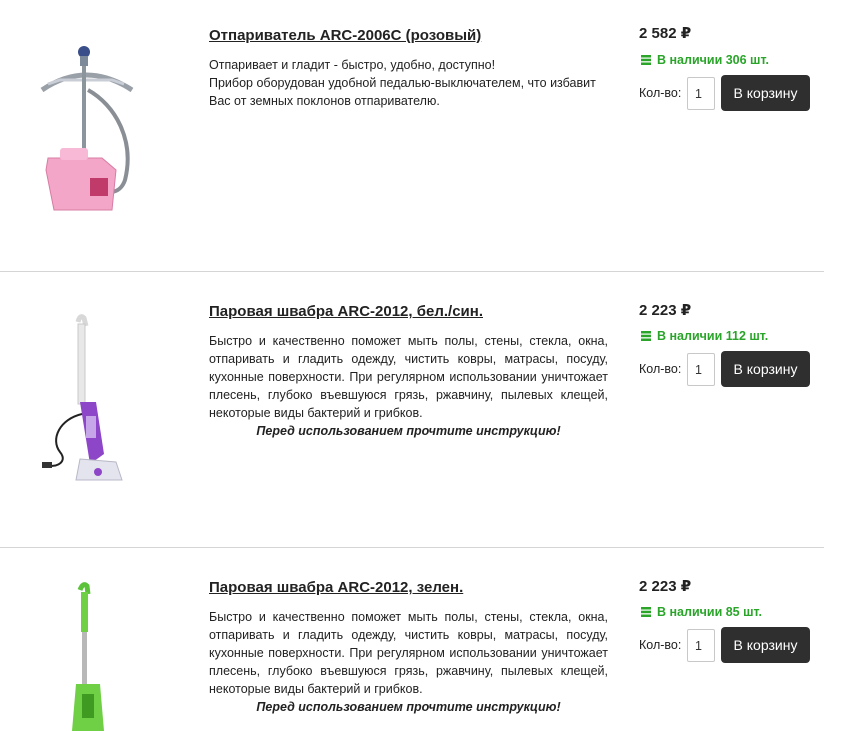  What do you see at coordinates (86, 404) in the screenshot?
I see `steam-mop-white-violet-image` at bounding box center [86, 404].